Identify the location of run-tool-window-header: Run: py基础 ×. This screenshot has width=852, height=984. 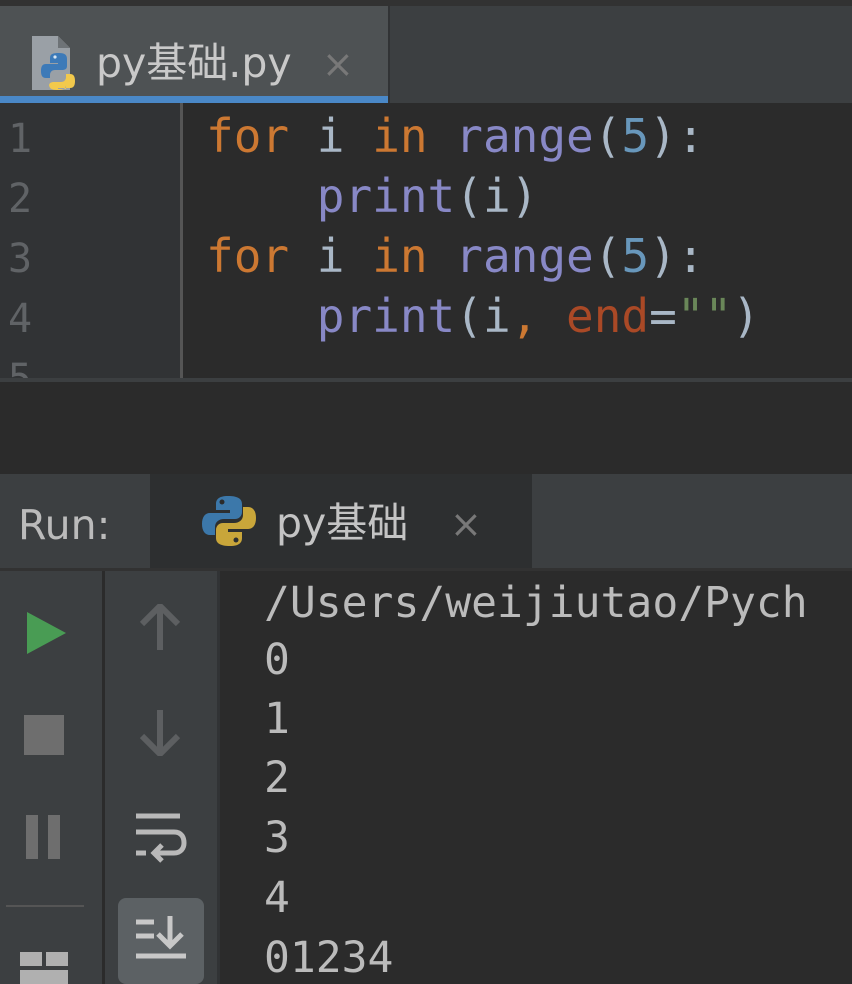
(426, 522).